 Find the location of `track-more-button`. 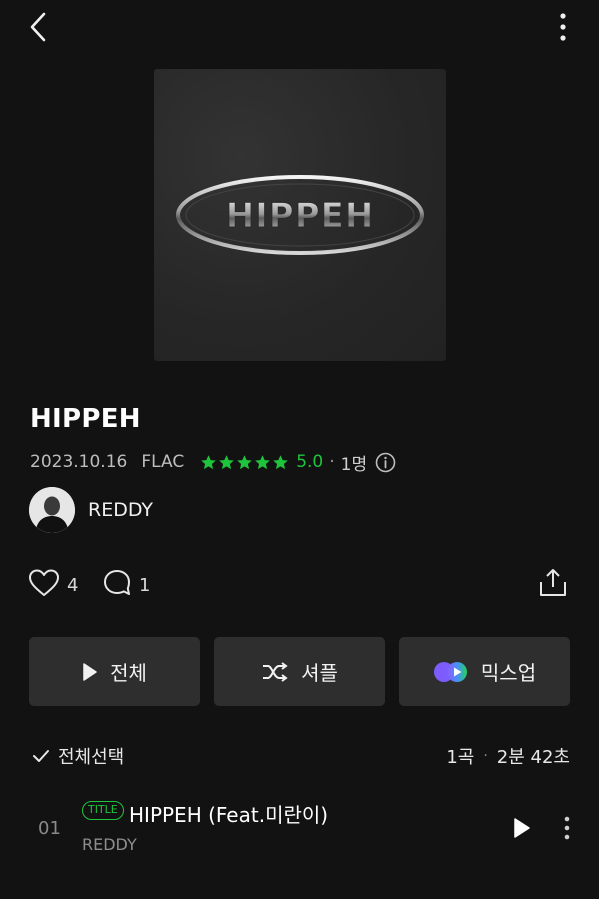

track-more-button is located at coordinates (567, 830).